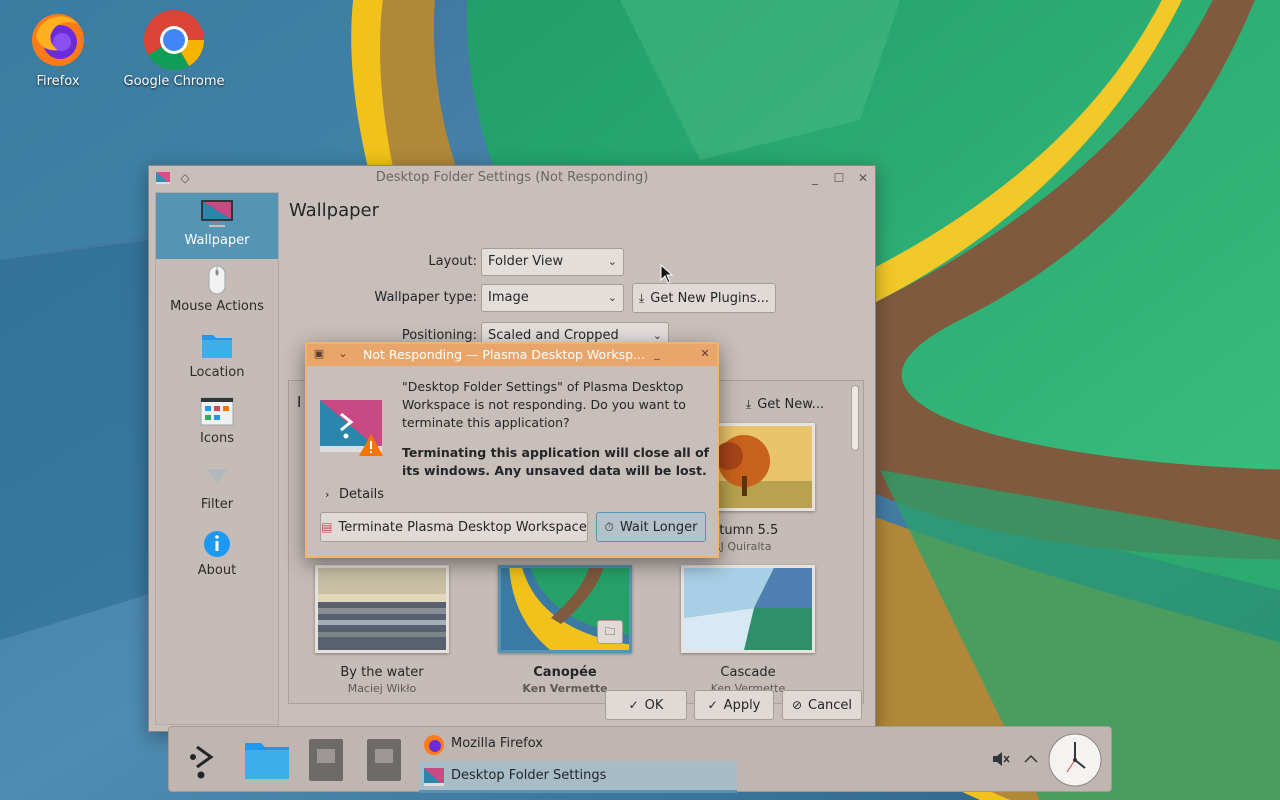 This screenshot has width=1280, height=800. I want to click on desktop-icon-chrome: Google Chrome, so click(174, 47).